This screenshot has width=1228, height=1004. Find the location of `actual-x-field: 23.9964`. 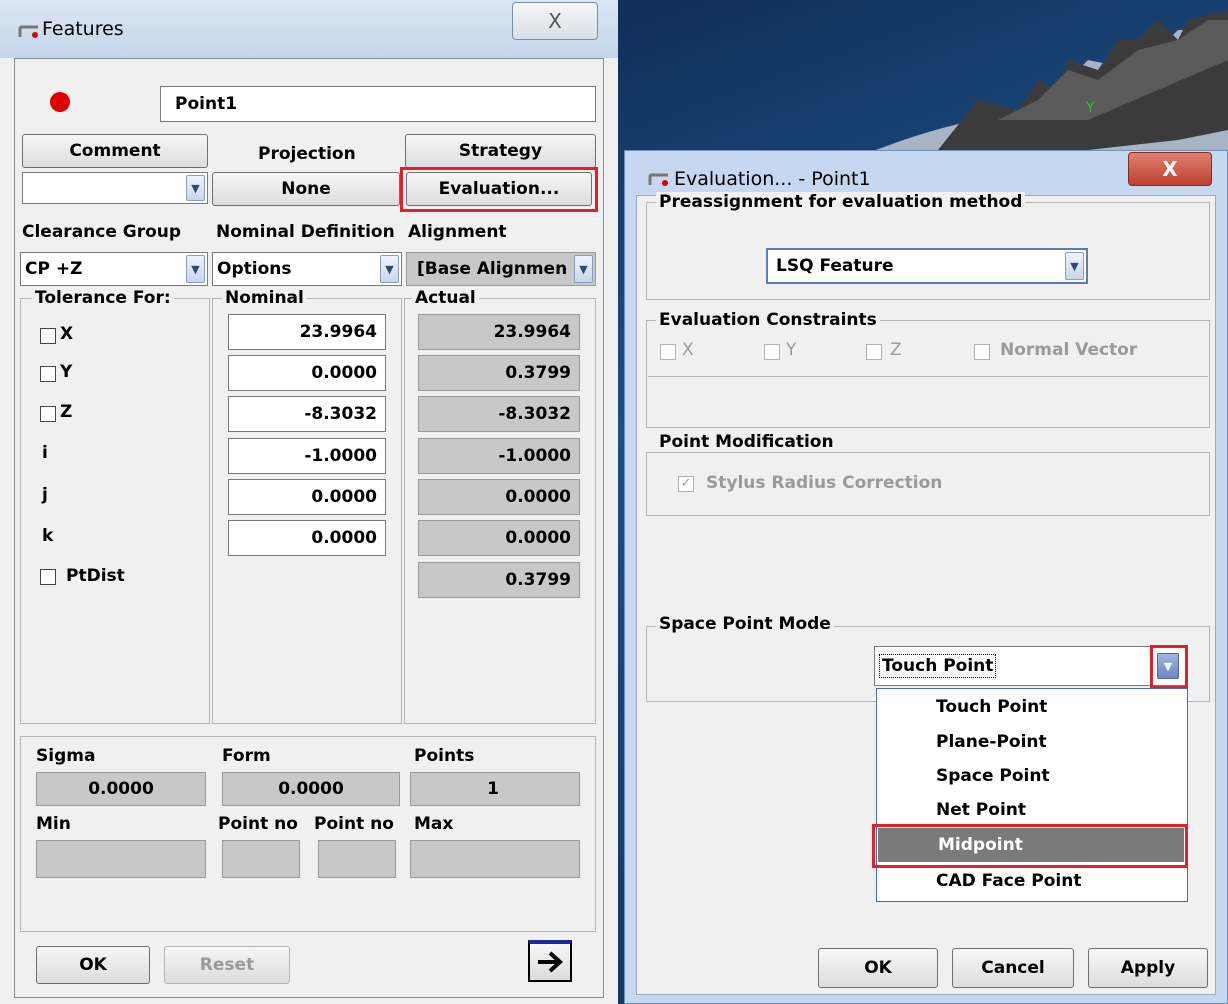

actual-x-field: 23.9964 is located at coordinates (499, 332).